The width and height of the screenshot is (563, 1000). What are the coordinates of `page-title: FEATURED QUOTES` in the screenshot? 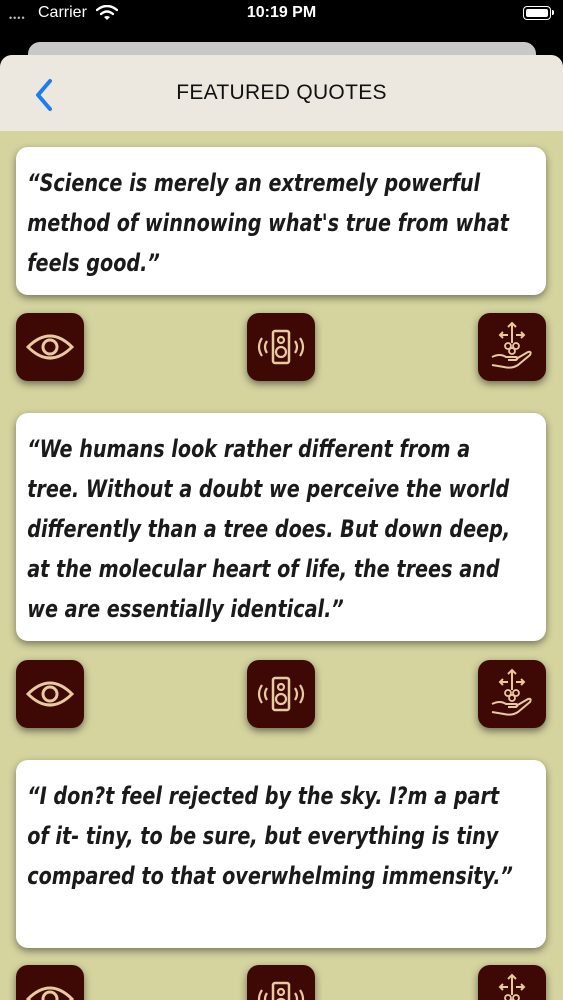 It's located at (281, 92).